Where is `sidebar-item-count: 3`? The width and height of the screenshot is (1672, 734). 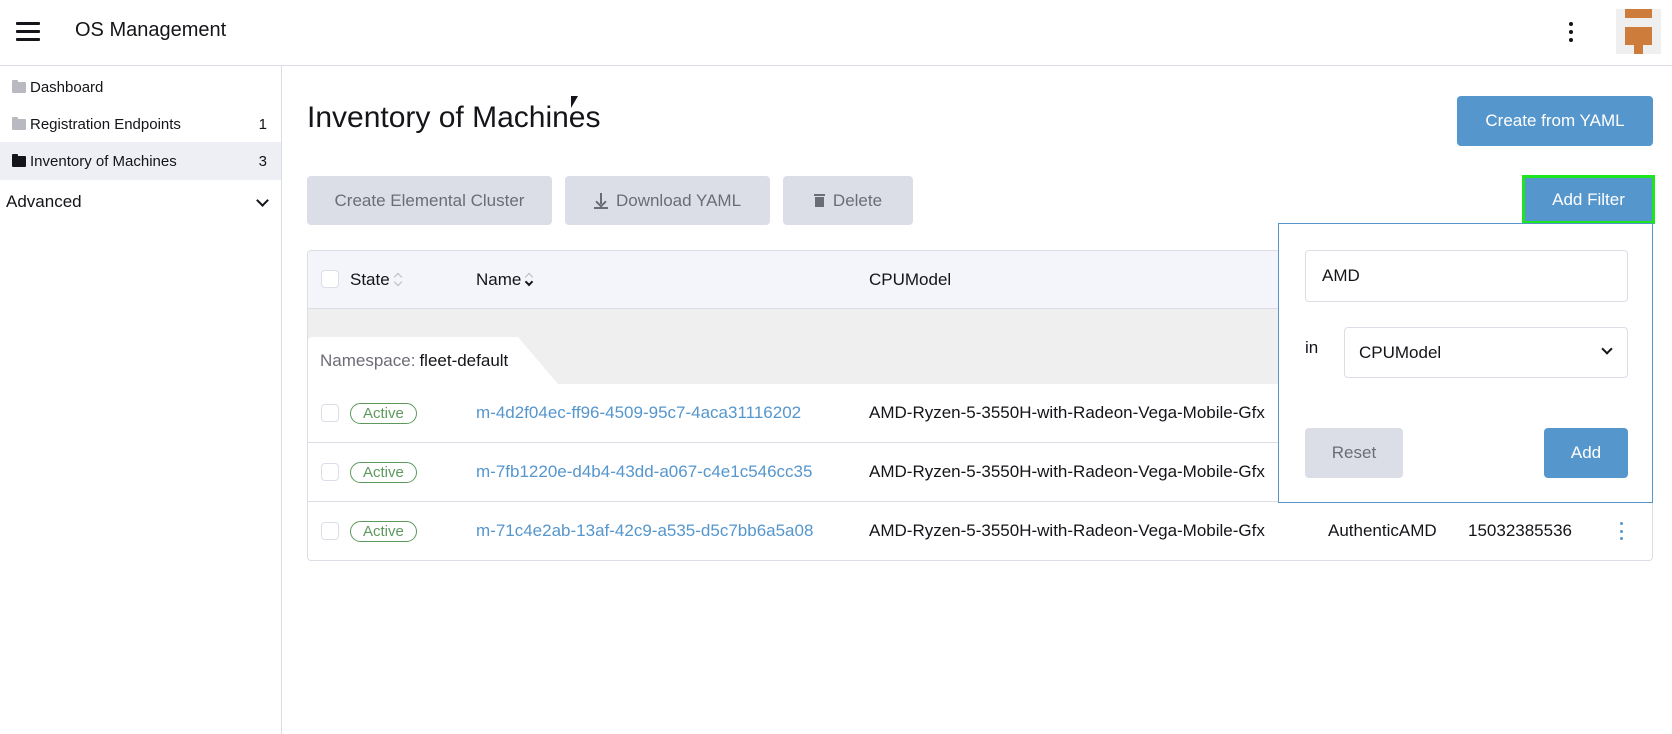 sidebar-item-count: 3 is located at coordinates (262, 161).